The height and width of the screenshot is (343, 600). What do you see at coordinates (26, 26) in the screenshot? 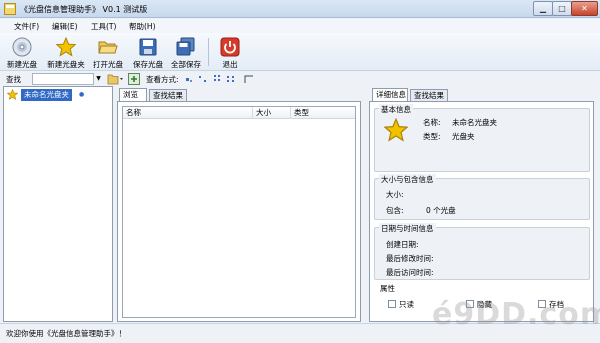
I see `menu-file: 文件(F)` at bounding box center [26, 26].